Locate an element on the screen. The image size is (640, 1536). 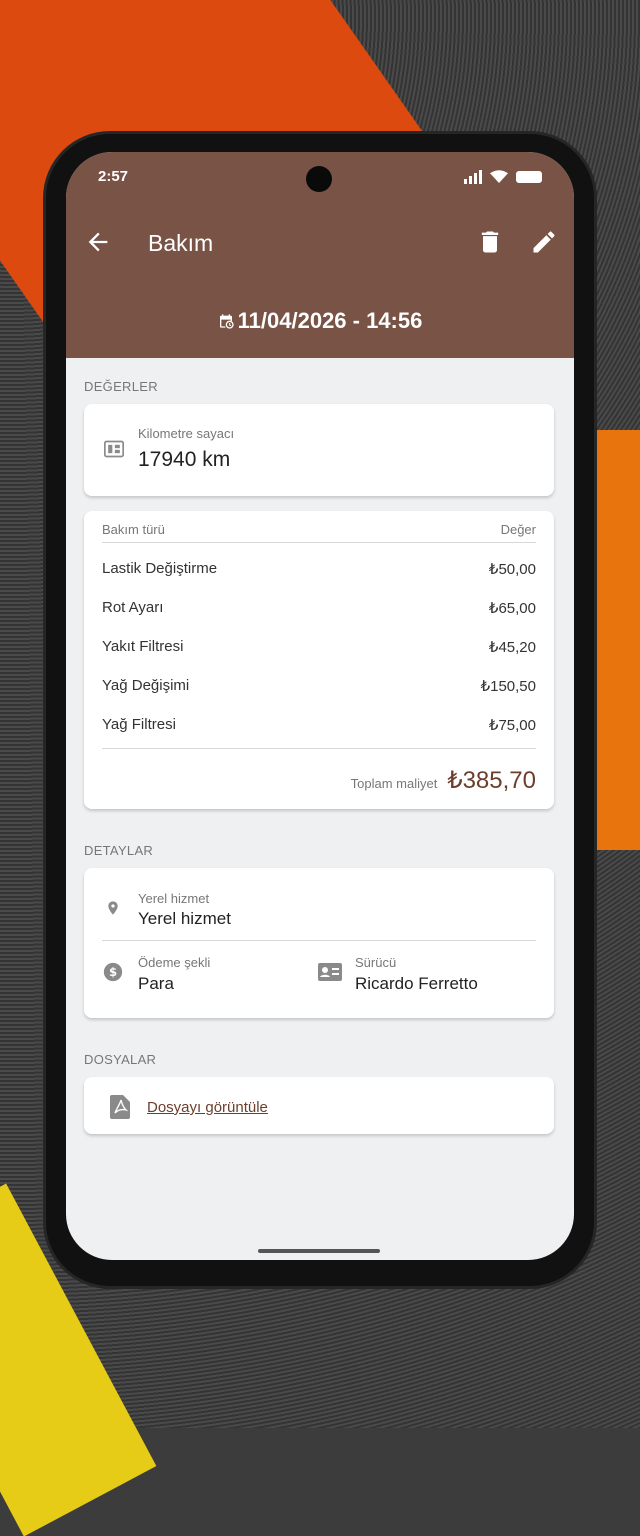
home-indicator is located at coordinates (319, 1251).